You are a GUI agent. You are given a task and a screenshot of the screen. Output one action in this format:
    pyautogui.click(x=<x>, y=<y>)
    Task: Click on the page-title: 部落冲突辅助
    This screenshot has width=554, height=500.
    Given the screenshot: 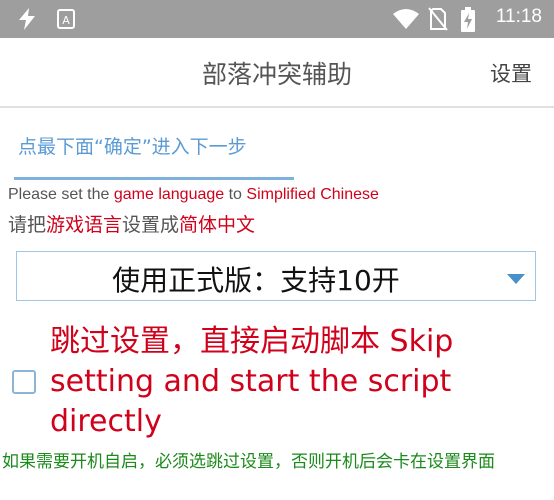 What is the action you would take?
    pyautogui.click(x=276, y=74)
    